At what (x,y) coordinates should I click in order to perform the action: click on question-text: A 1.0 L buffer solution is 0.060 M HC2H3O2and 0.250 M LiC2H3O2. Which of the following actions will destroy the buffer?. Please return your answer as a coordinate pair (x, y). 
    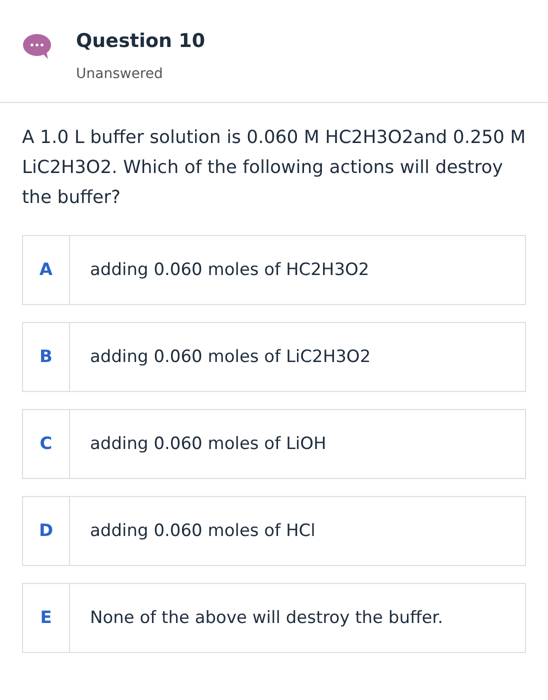
    Looking at the image, I should click on (274, 168).